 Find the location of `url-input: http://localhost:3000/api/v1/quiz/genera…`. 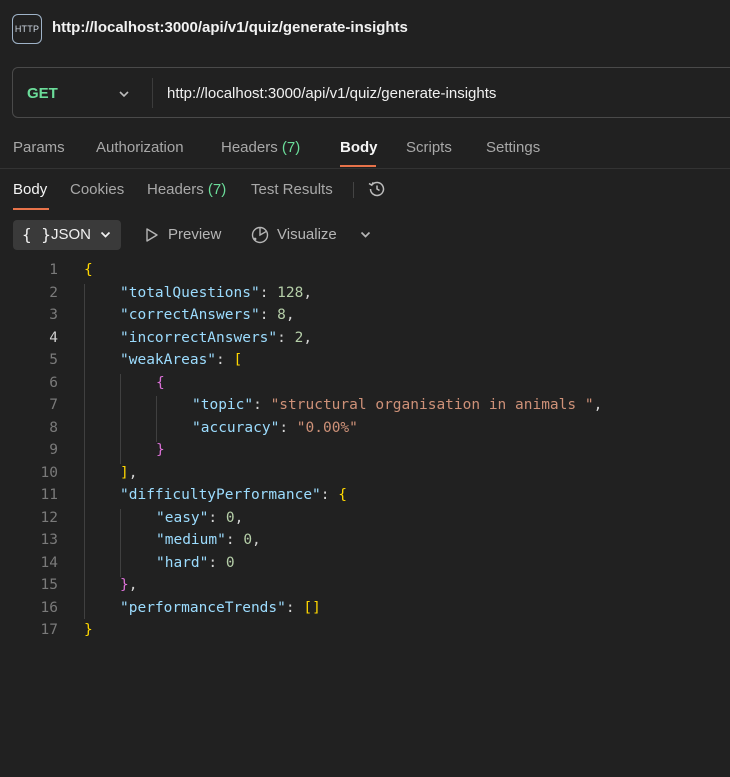

url-input: http://localhost:3000/api/v1/quiz/genera… is located at coordinates (331, 93).